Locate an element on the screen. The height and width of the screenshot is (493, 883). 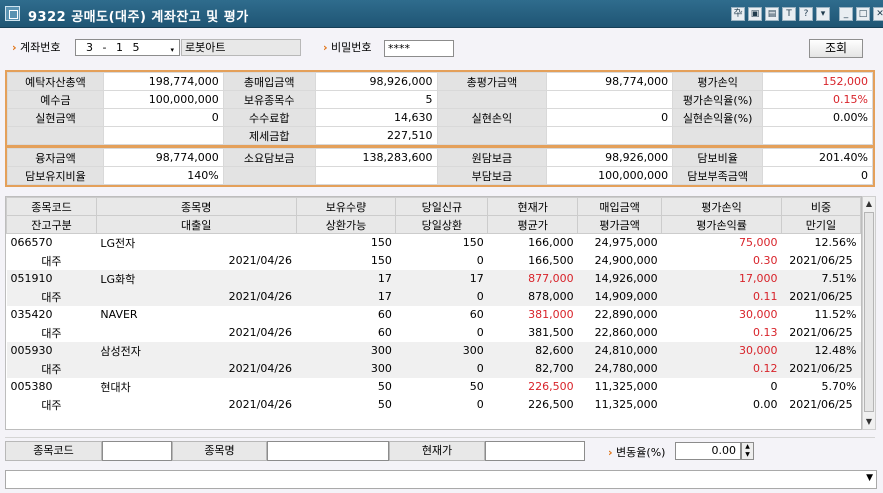
summary-label: 총매입금액 is located at coordinates (269, 81).